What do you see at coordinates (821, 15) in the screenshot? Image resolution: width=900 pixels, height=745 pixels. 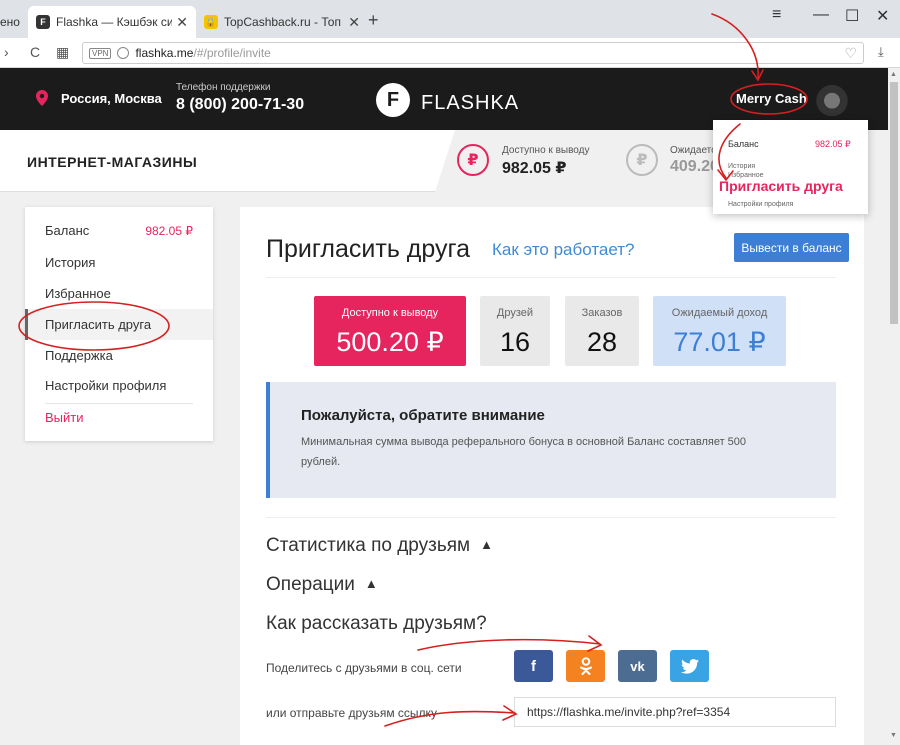 I see `minimize-icon: —` at bounding box center [821, 15].